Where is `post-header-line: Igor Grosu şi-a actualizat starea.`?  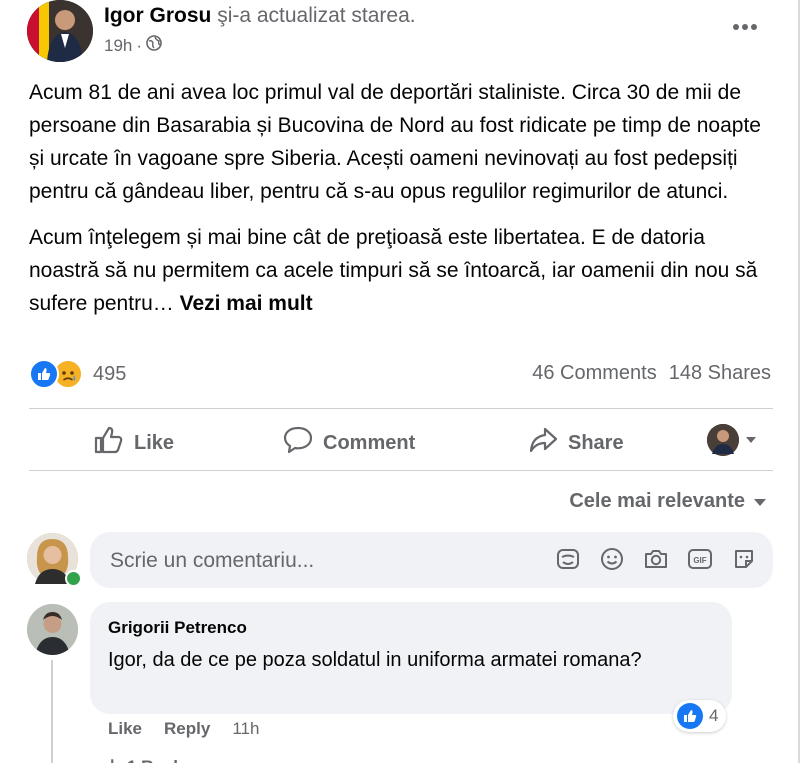
post-header-line: Igor Grosu şi-a actualizat starea. is located at coordinates (260, 16).